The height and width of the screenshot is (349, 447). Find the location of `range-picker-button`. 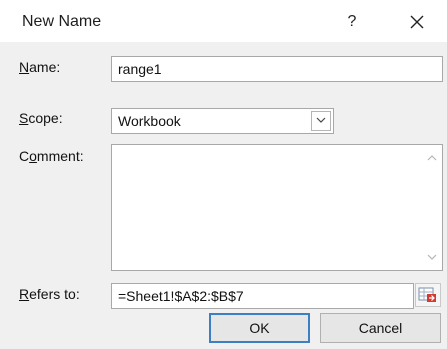

range-picker-button is located at coordinates (428, 295).